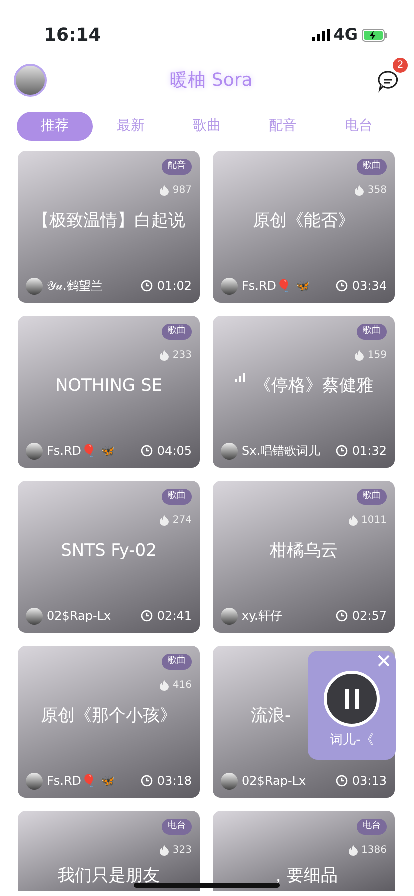 The height and width of the screenshot is (896, 414). What do you see at coordinates (182, 685) in the screenshot?
I see `play-count: 416` at bounding box center [182, 685].